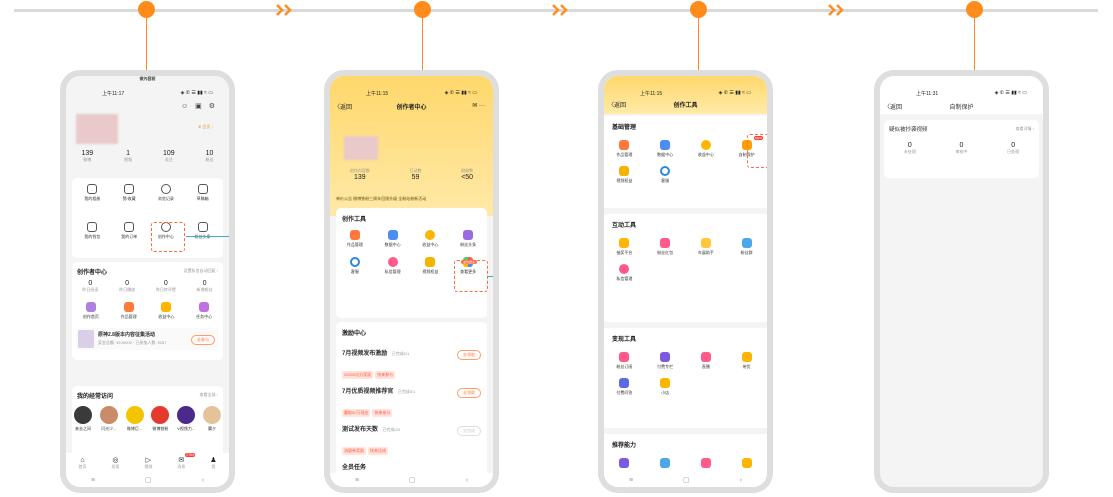 The height and width of the screenshot is (497, 1113). Describe the element at coordinates (126, 335) in the screenshot. I see `banner-title: 原神2.8版本内容征集活动` at that location.